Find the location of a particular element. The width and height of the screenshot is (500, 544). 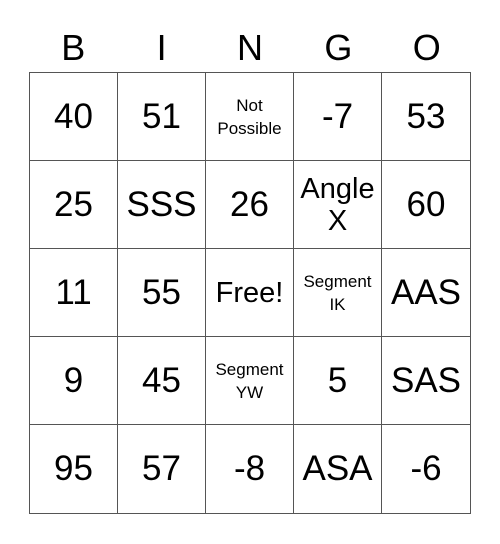

bingo-cell: 26 is located at coordinates (250, 205).